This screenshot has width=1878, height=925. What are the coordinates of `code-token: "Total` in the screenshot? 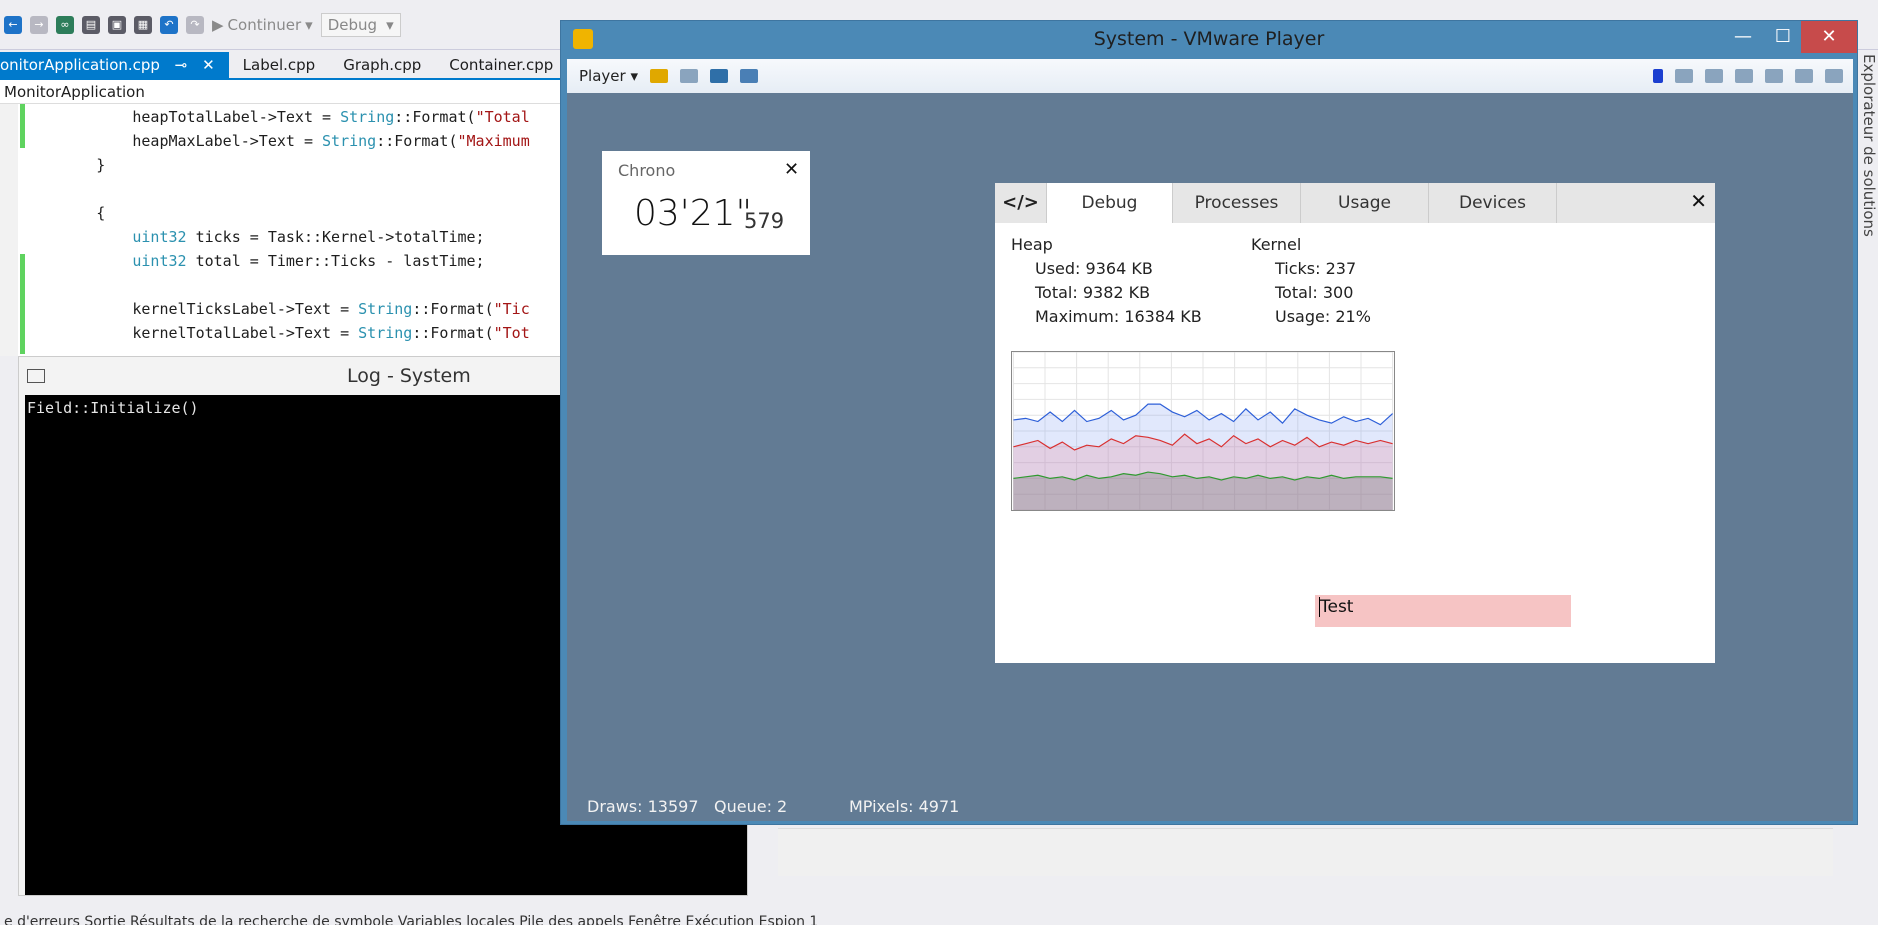 It's located at (502, 117).